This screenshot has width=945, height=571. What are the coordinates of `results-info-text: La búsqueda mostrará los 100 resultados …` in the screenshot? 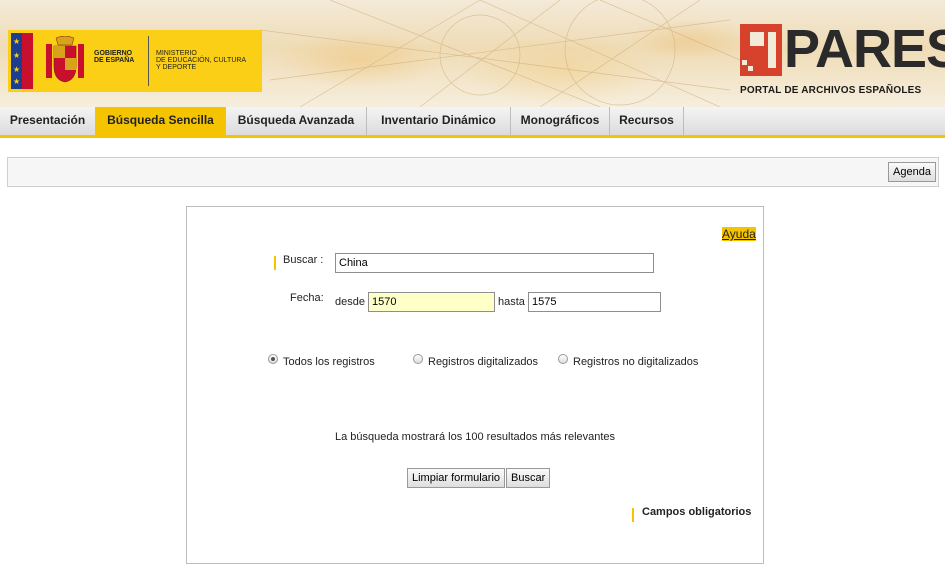 It's located at (475, 437).